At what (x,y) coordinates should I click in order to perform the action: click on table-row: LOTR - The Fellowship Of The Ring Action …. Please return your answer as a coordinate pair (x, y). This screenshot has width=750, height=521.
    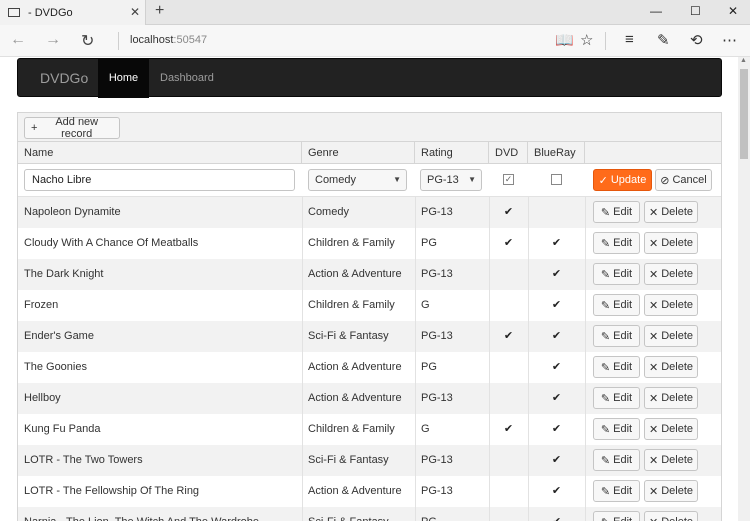
    Looking at the image, I should click on (369, 491).